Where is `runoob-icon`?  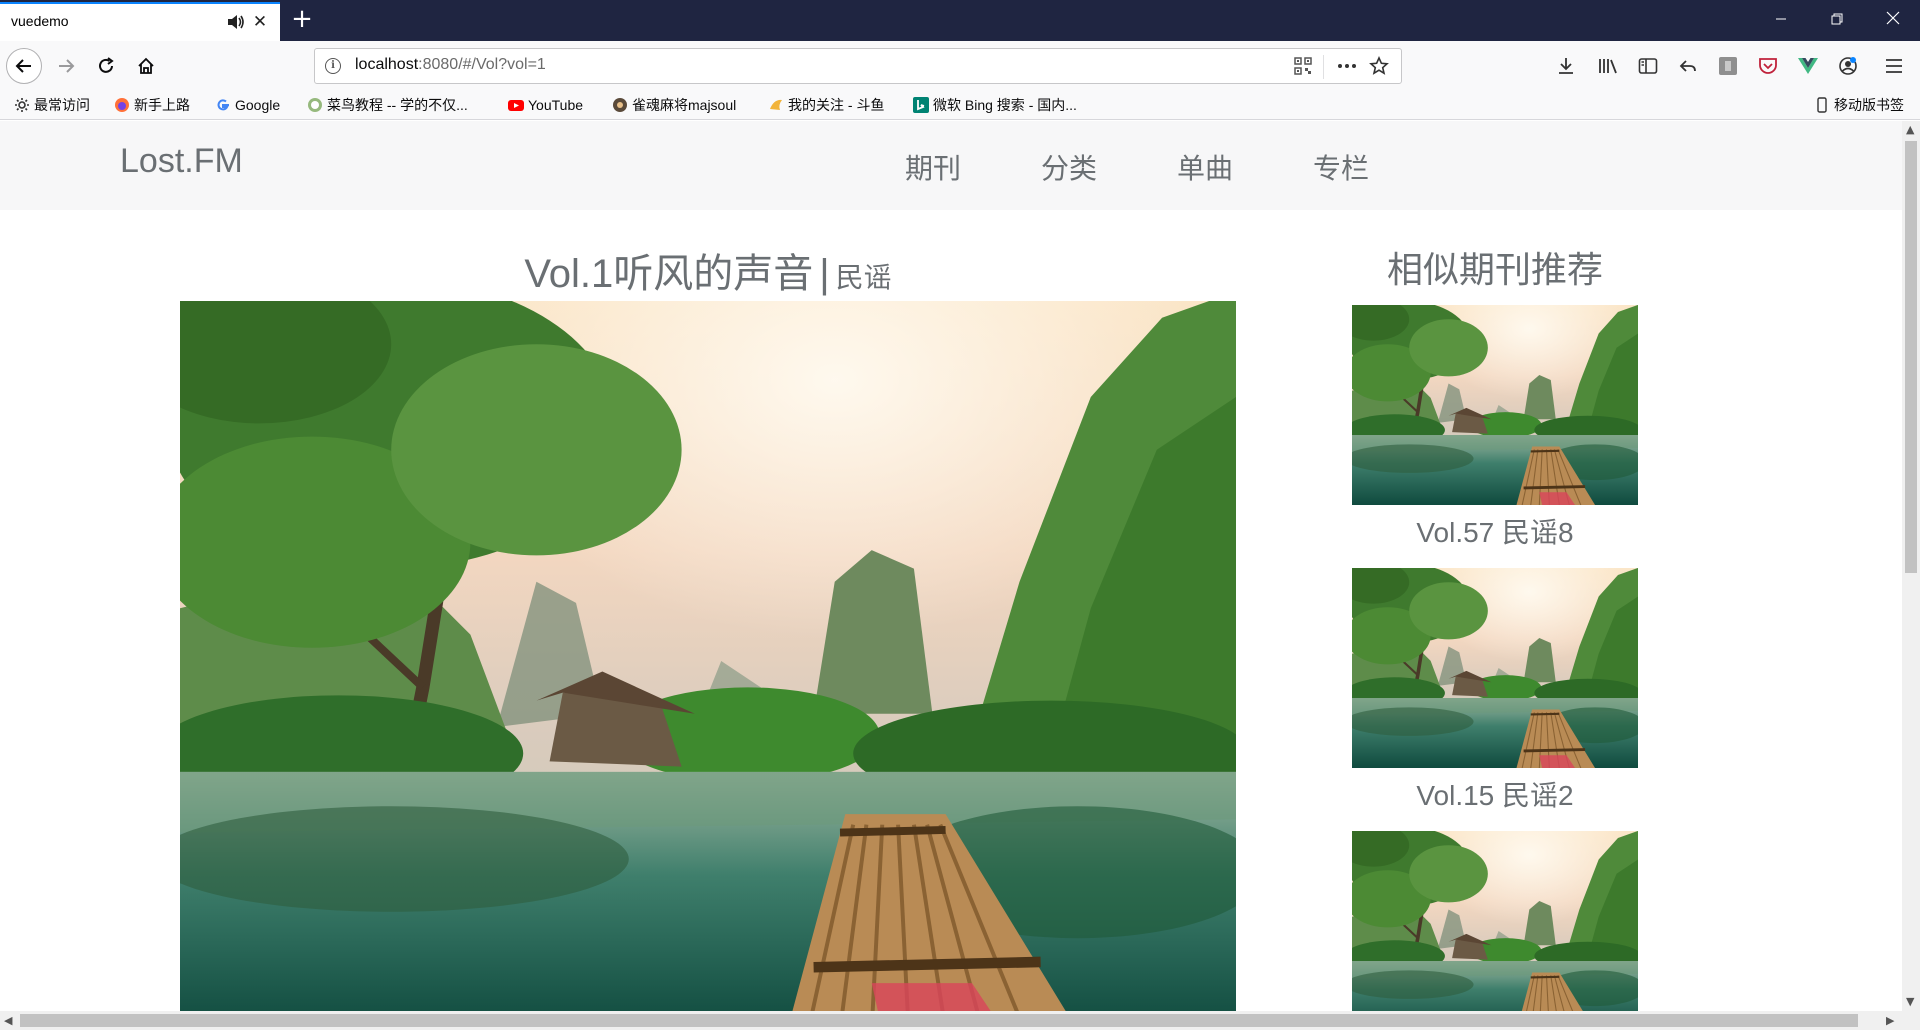
runoob-icon is located at coordinates (315, 105).